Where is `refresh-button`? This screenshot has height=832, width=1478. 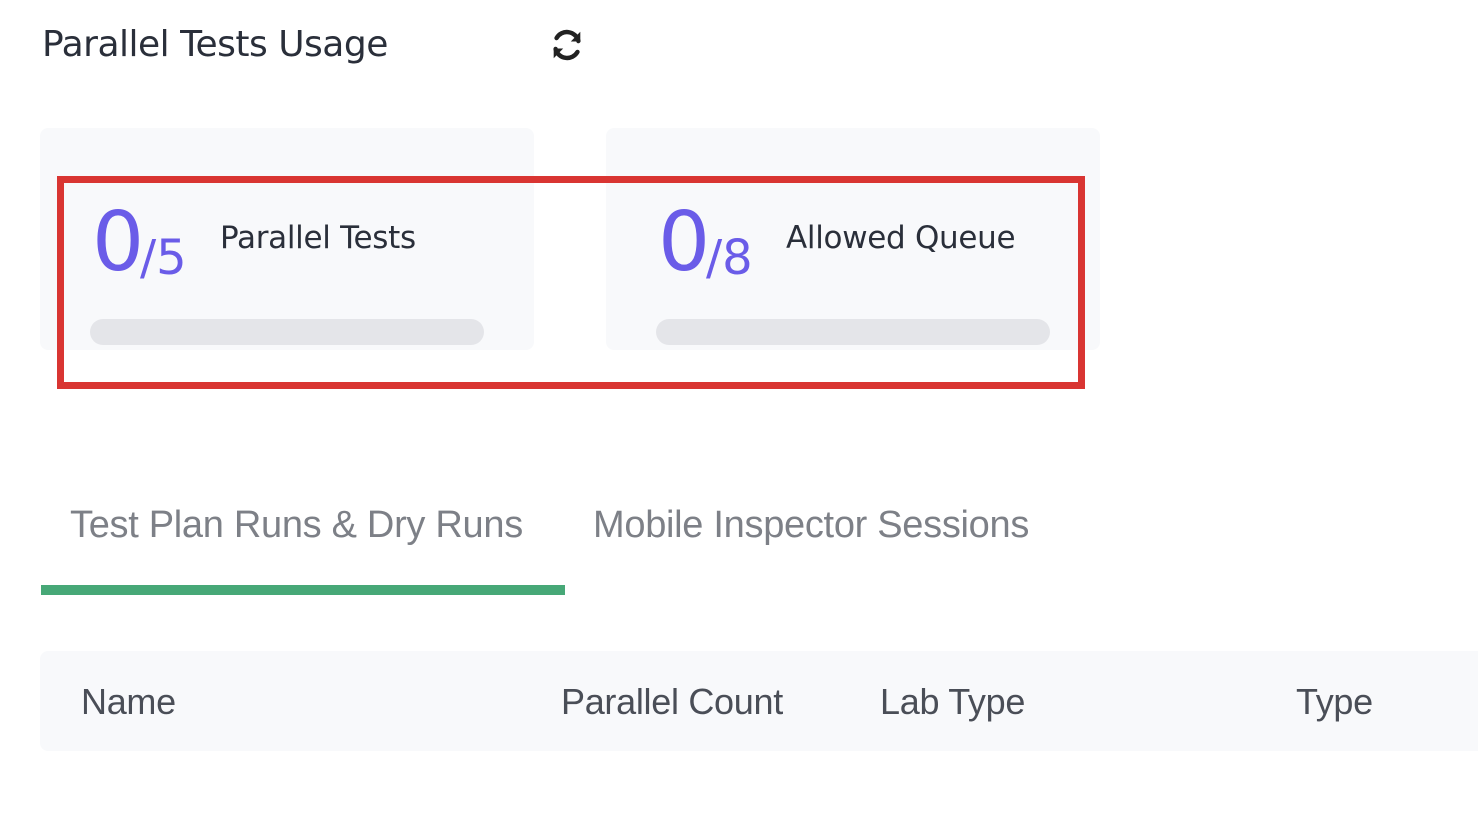 refresh-button is located at coordinates (567, 45).